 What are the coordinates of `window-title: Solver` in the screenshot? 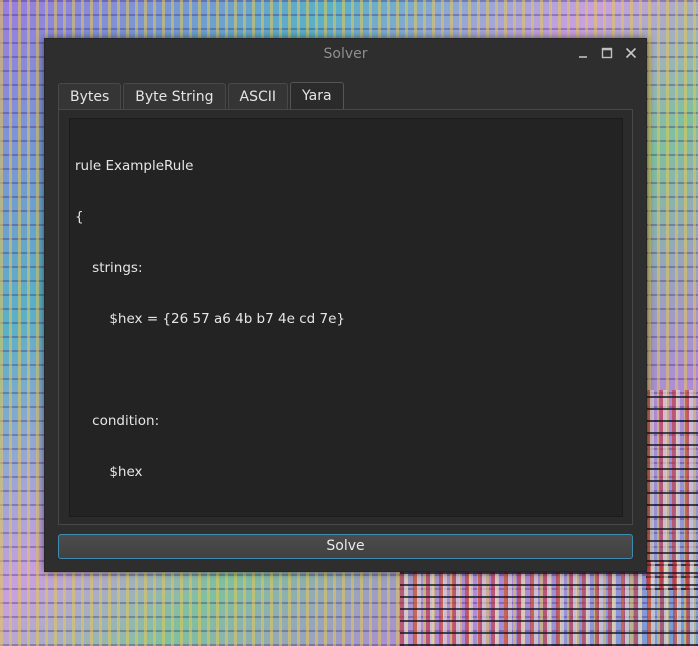 It's located at (345, 54).